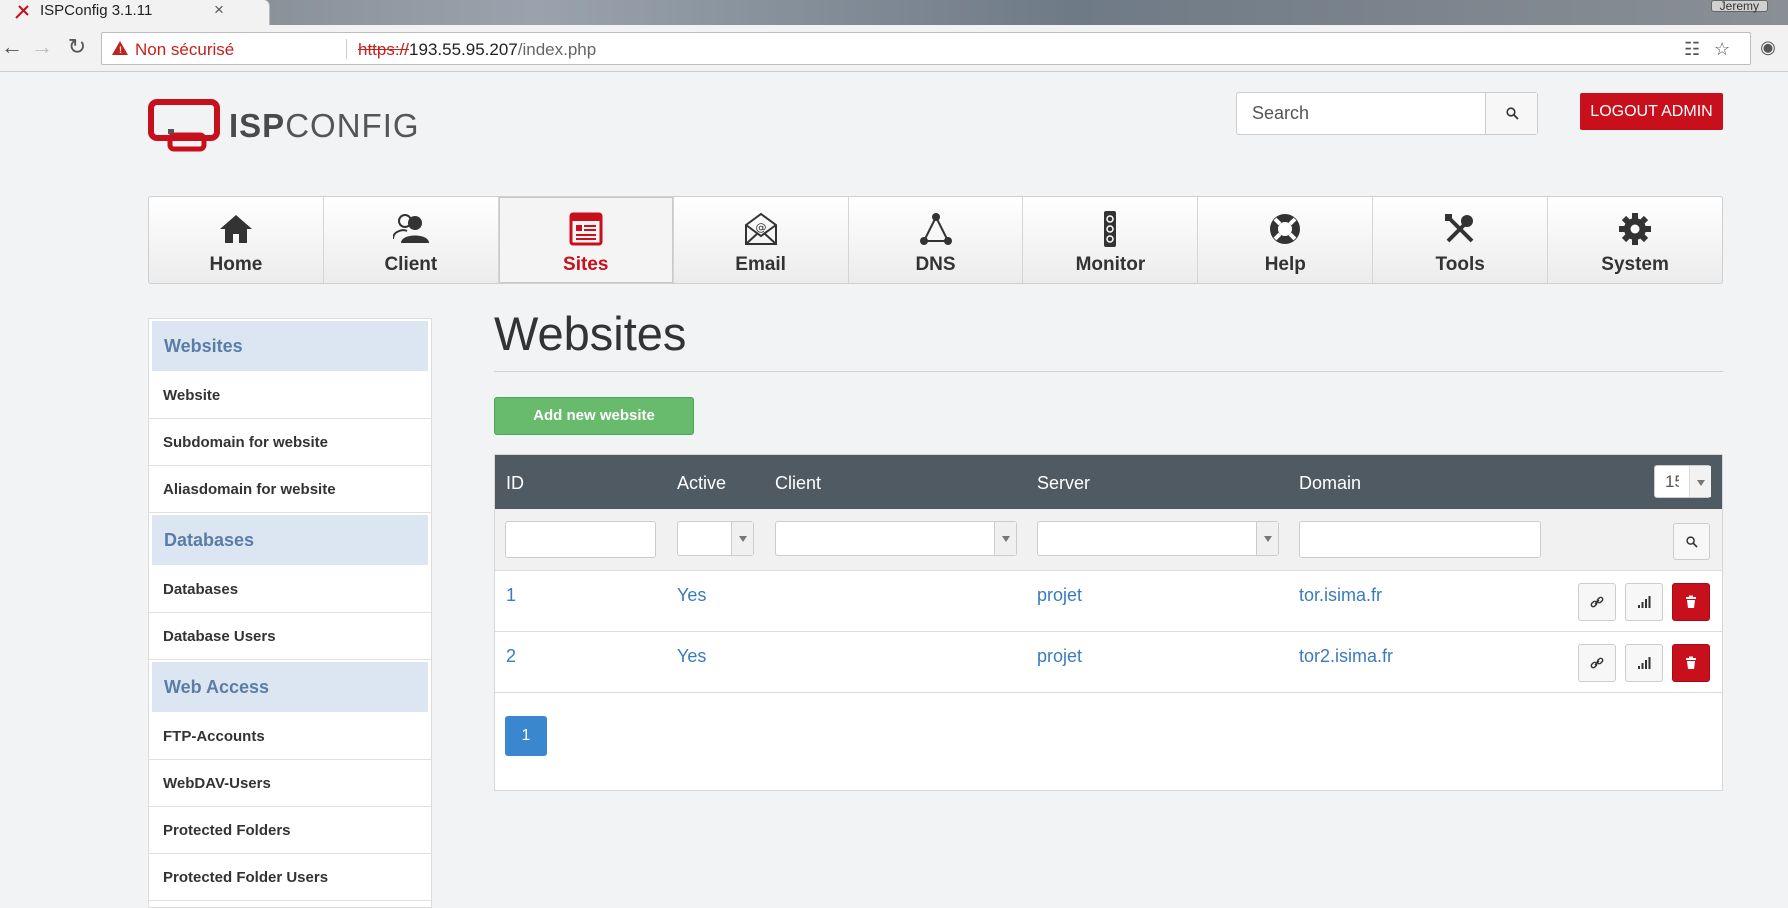 The image size is (1788, 908). Describe the element at coordinates (1108, 371) in the screenshot. I see `title-divider` at that location.